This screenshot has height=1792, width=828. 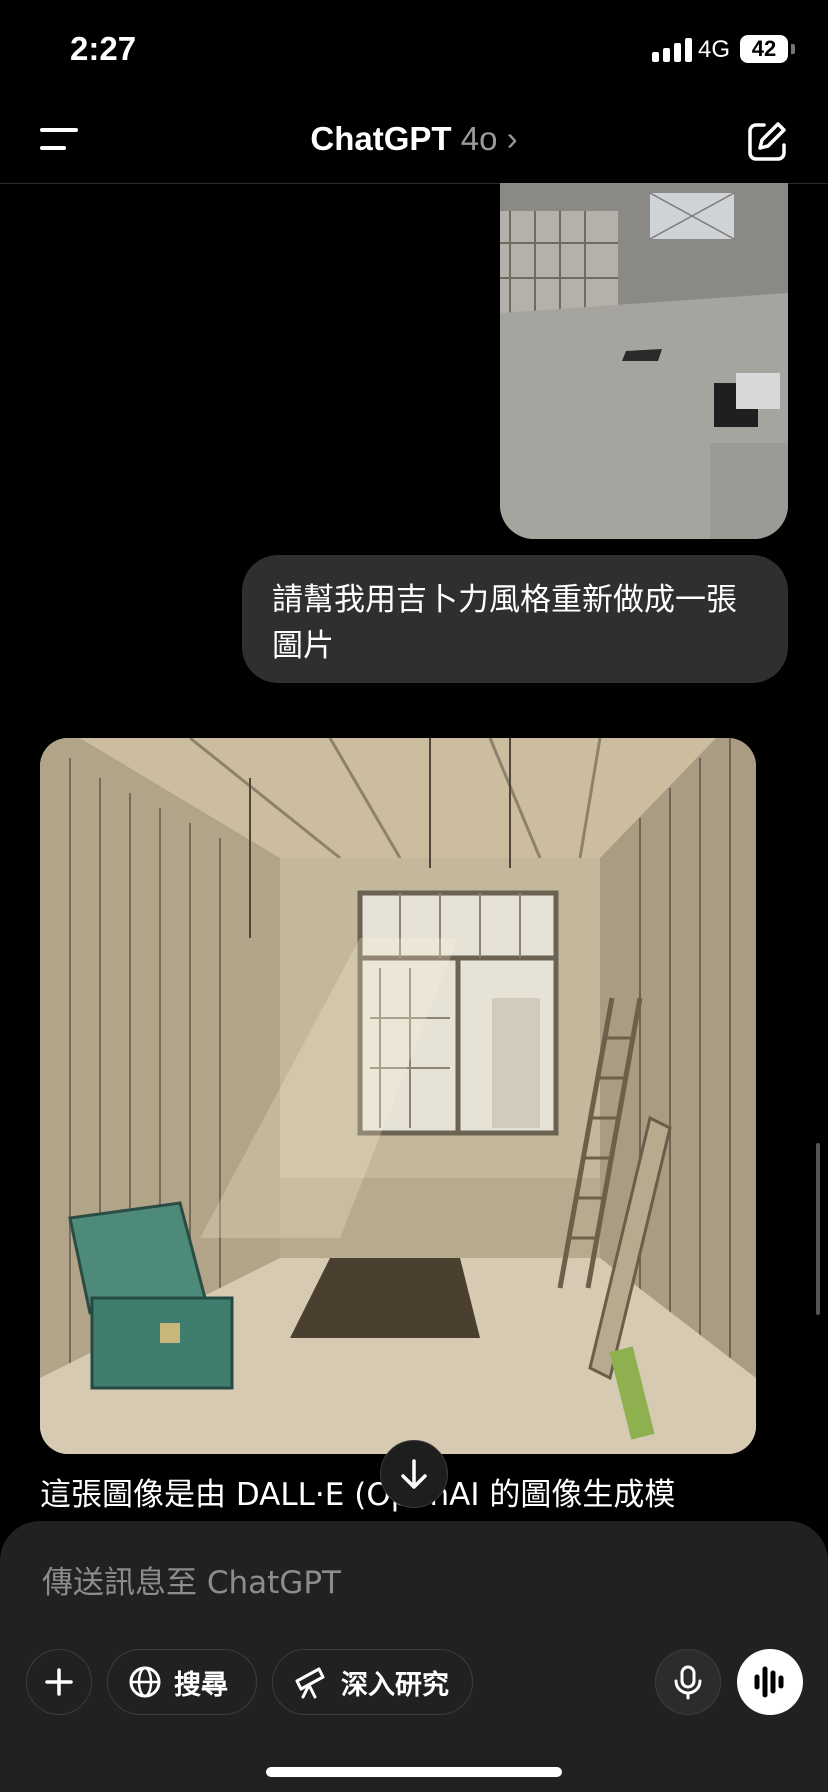 I want to click on app-title: ChatGPT, so click(x=381, y=138).